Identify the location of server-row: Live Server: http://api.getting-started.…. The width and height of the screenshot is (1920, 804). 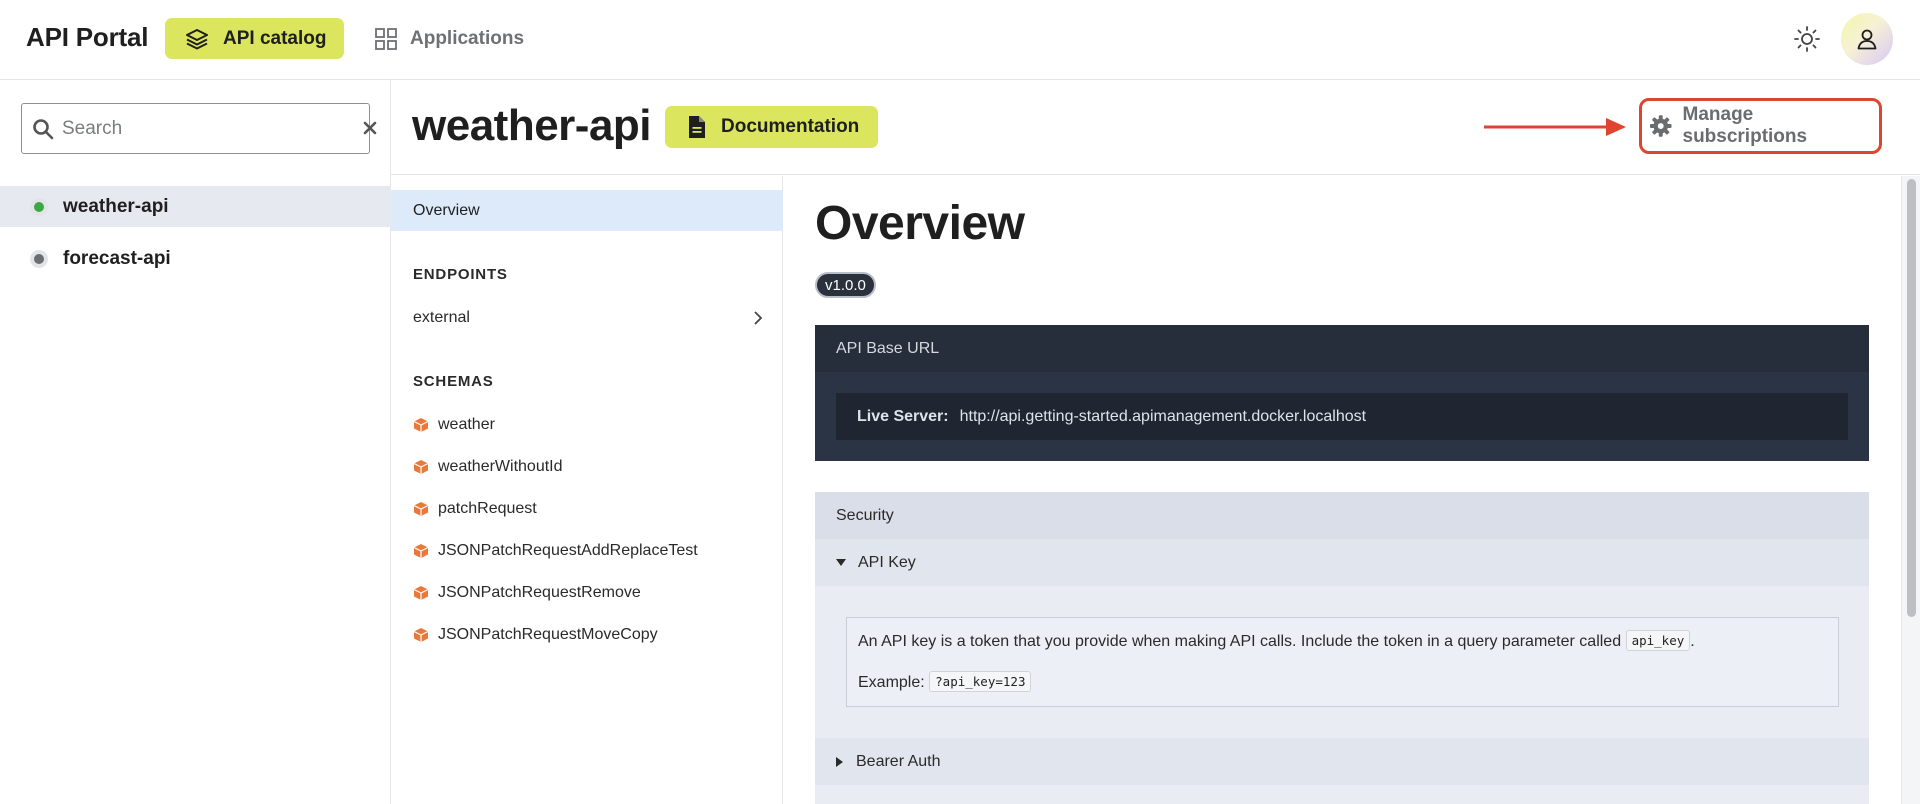
(1342, 416).